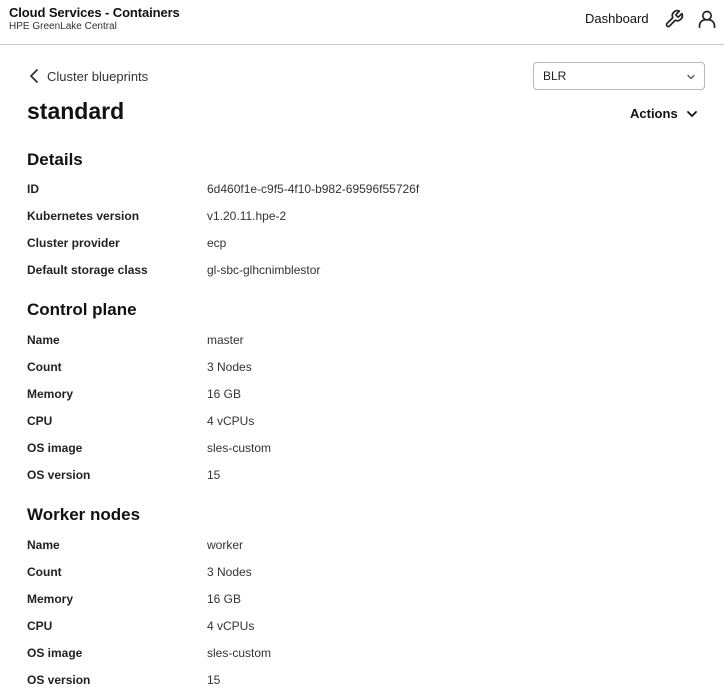 The height and width of the screenshot is (697, 724). Describe the element at coordinates (82, 309) in the screenshot. I see `section-heading-control-plane: Control plane` at that location.